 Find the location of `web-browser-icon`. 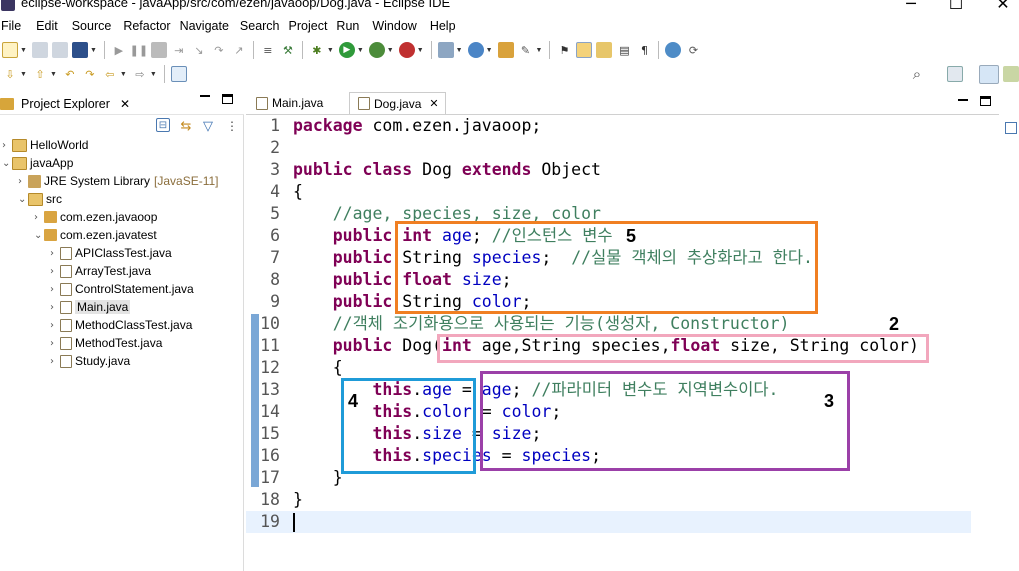

web-browser-icon is located at coordinates (673, 50).